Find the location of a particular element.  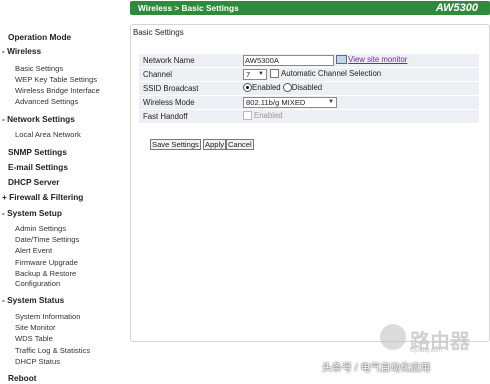

nav-operation-mode: Operation Mode is located at coordinates (39, 37).